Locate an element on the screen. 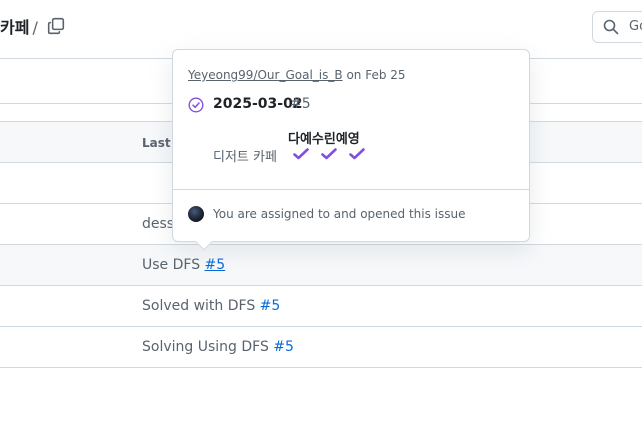 The image size is (642, 427). table-row: Use DFS #5 is located at coordinates (321, 265).